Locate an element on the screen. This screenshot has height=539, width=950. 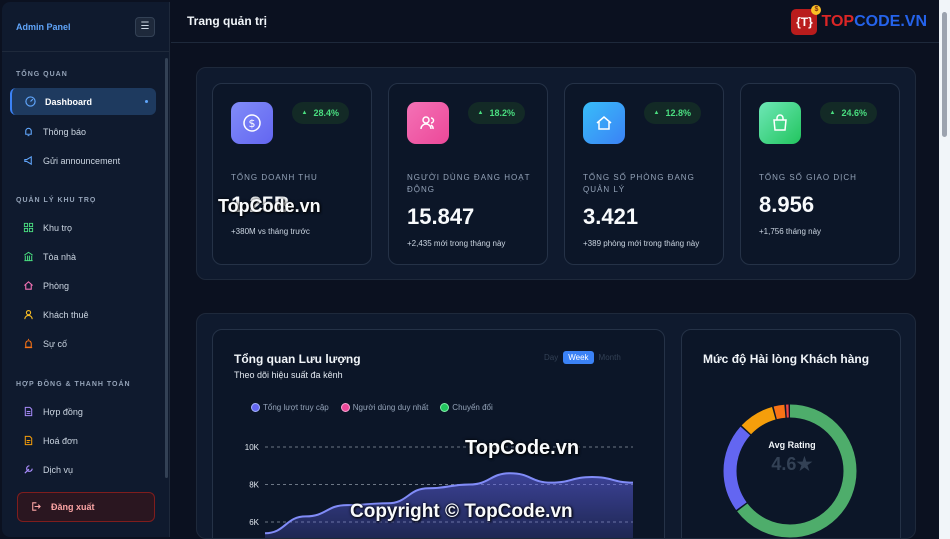
sidebar-item-label: Dịch vụ is located at coordinates (58, 469).